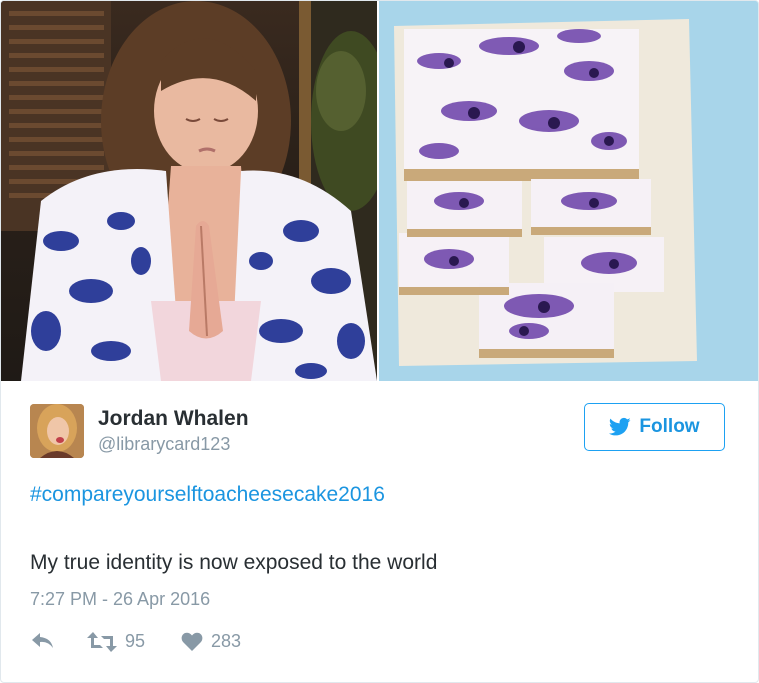 This screenshot has width=759, height=683. Describe the element at coordinates (173, 444) in the screenshot. I see `author-handle: @librarycard123` at that location.